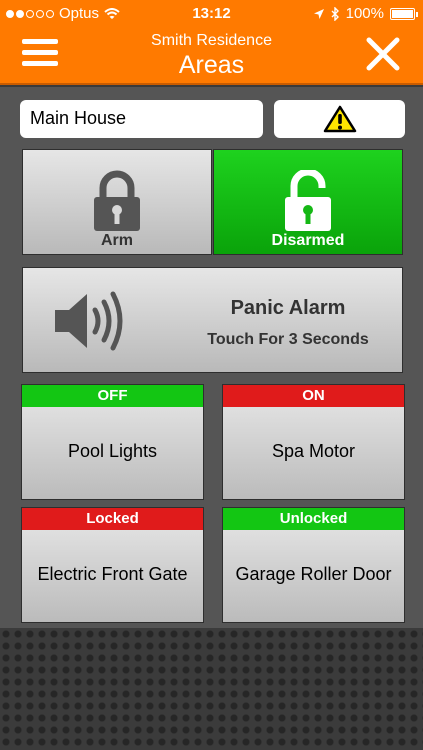  What do you see at coordinates (112, 451) in the screenshot?
I see `device-label: Pool Lights` at bounding box center [112, 451].